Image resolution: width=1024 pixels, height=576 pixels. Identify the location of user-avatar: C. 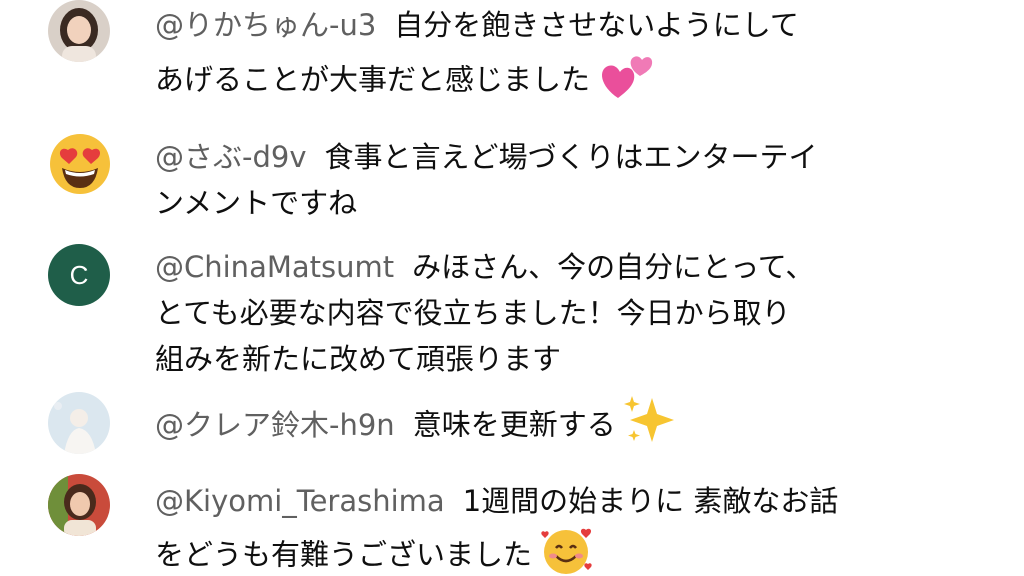
(79, 275).